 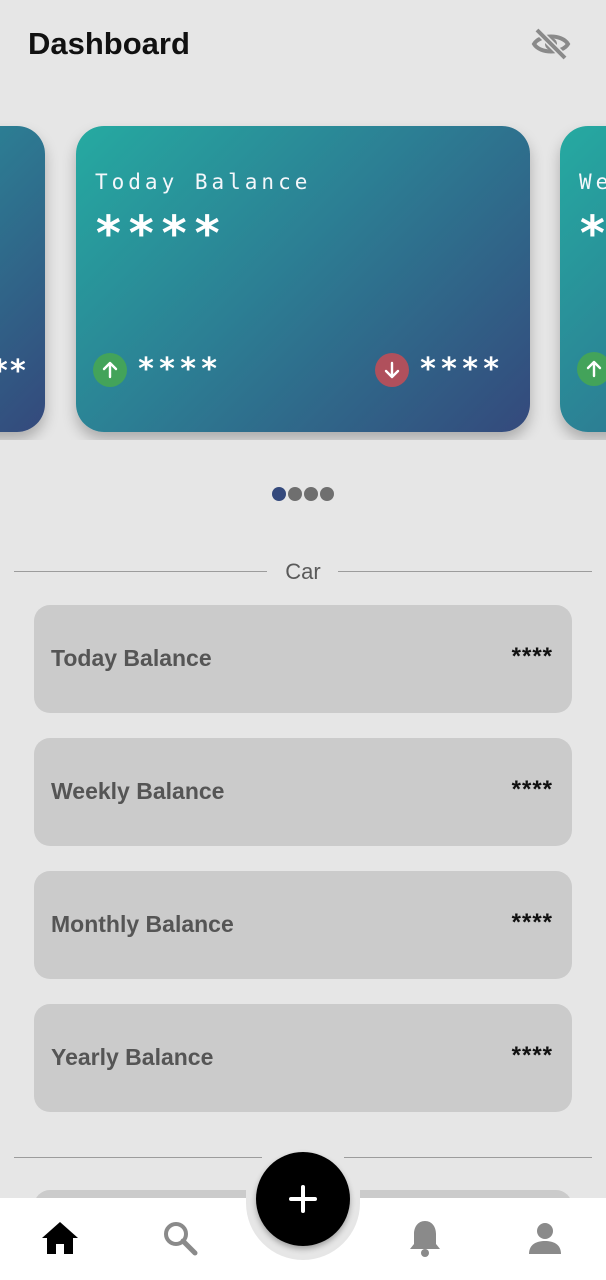 I want to click on header: Dashboard, so click(x=303, y=45).